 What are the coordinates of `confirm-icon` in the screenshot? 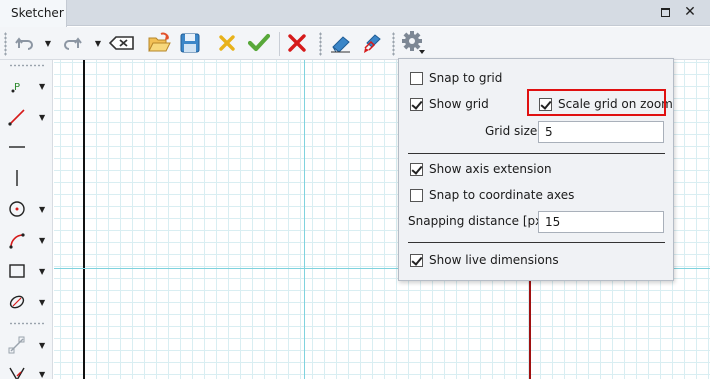 It's located at (259, 42).